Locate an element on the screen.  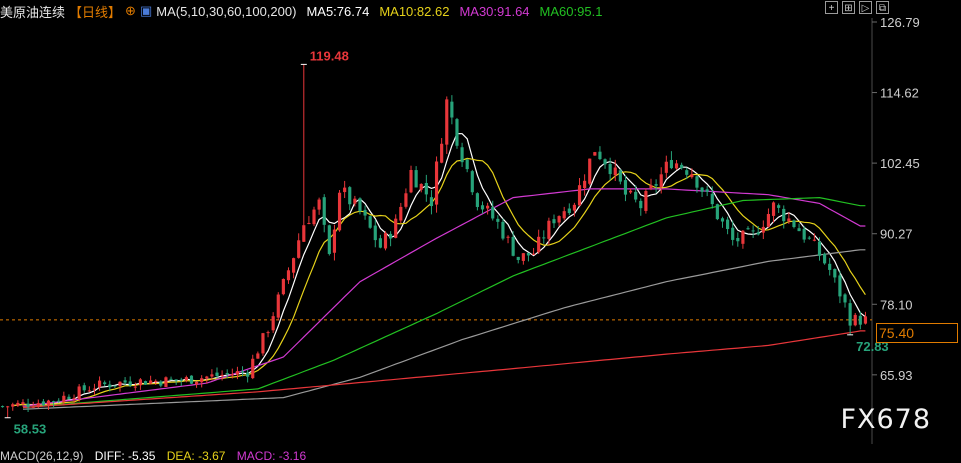
ma-settings: MA(5,10,30,60,100,200) is located at coordinates (226, 11).